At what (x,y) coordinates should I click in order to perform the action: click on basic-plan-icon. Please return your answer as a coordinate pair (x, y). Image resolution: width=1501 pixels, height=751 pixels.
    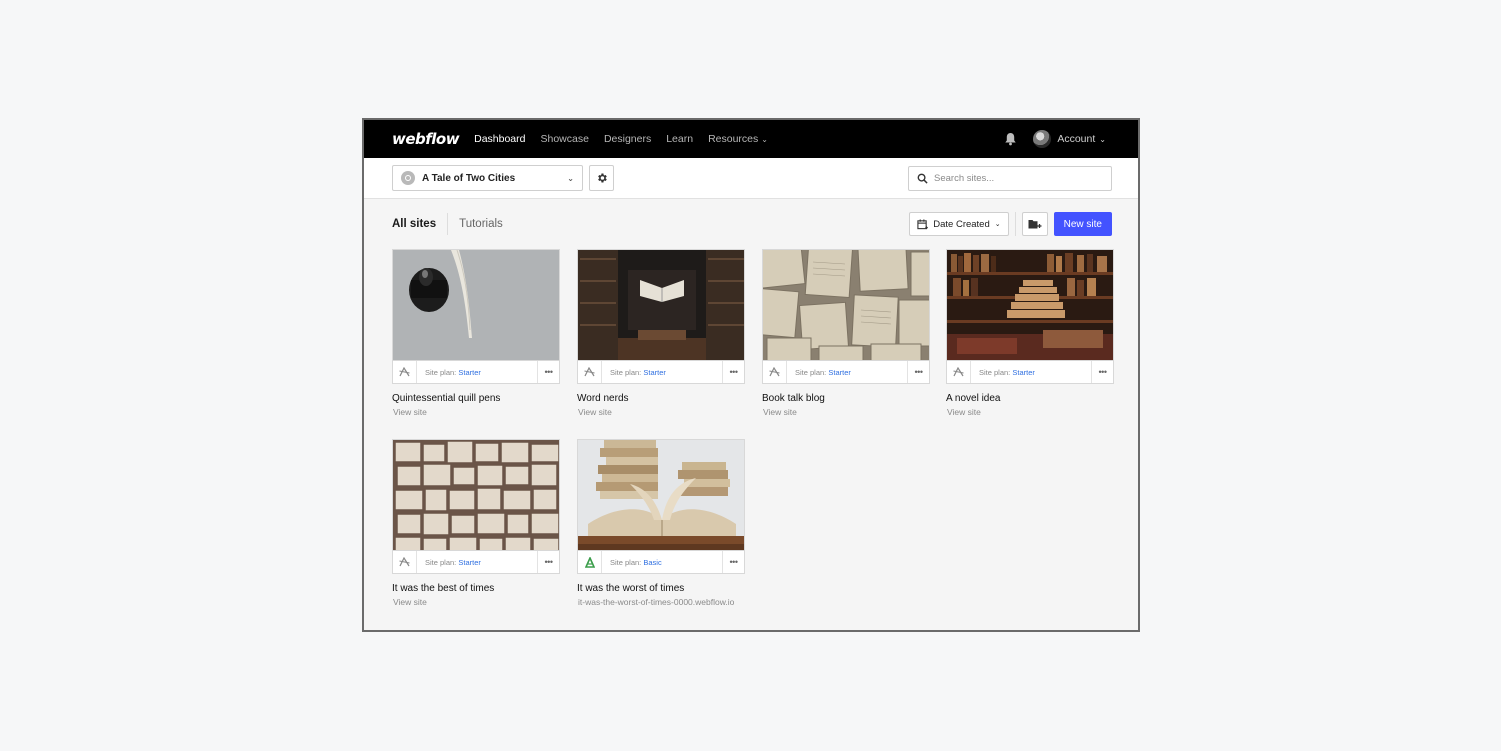
    Looking at the image, I should click on (590, 562).